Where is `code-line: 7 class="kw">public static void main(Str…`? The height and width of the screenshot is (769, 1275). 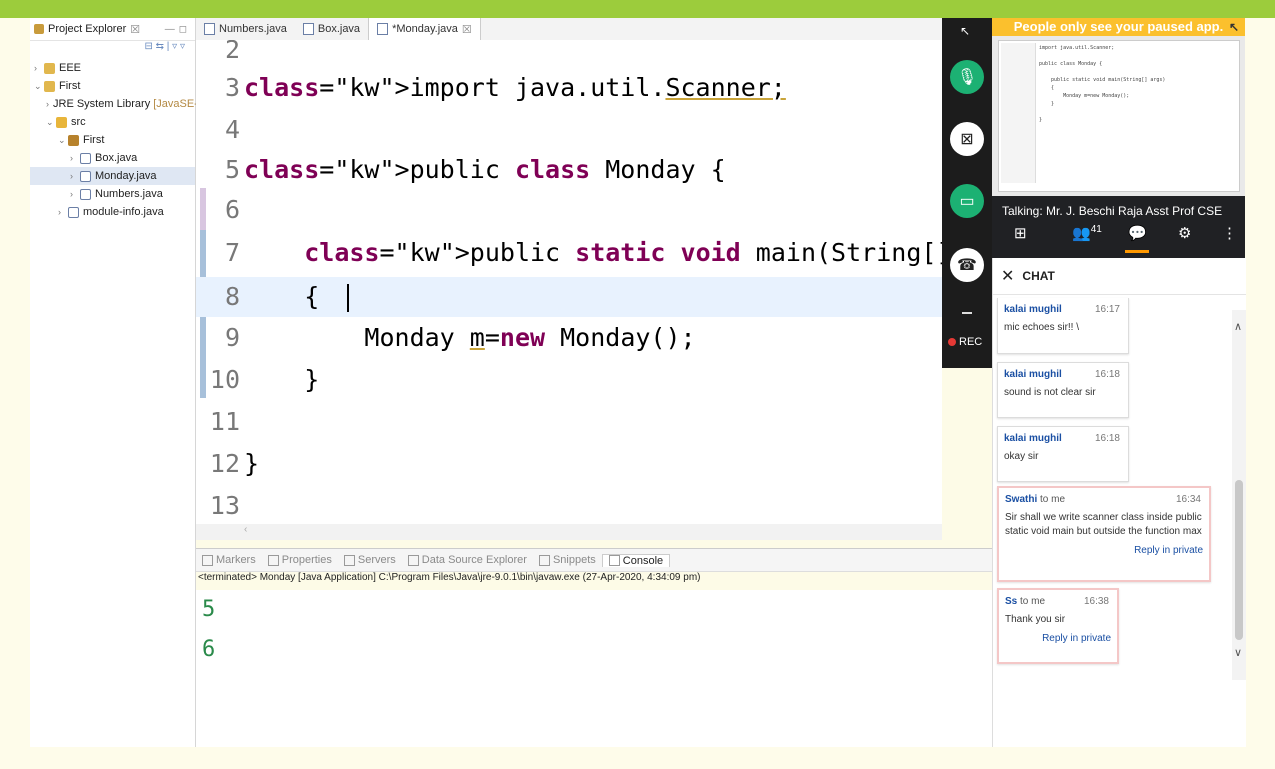
code-line: 7 class="kw">public static void main(Str… is located at coordinates (569, 253).